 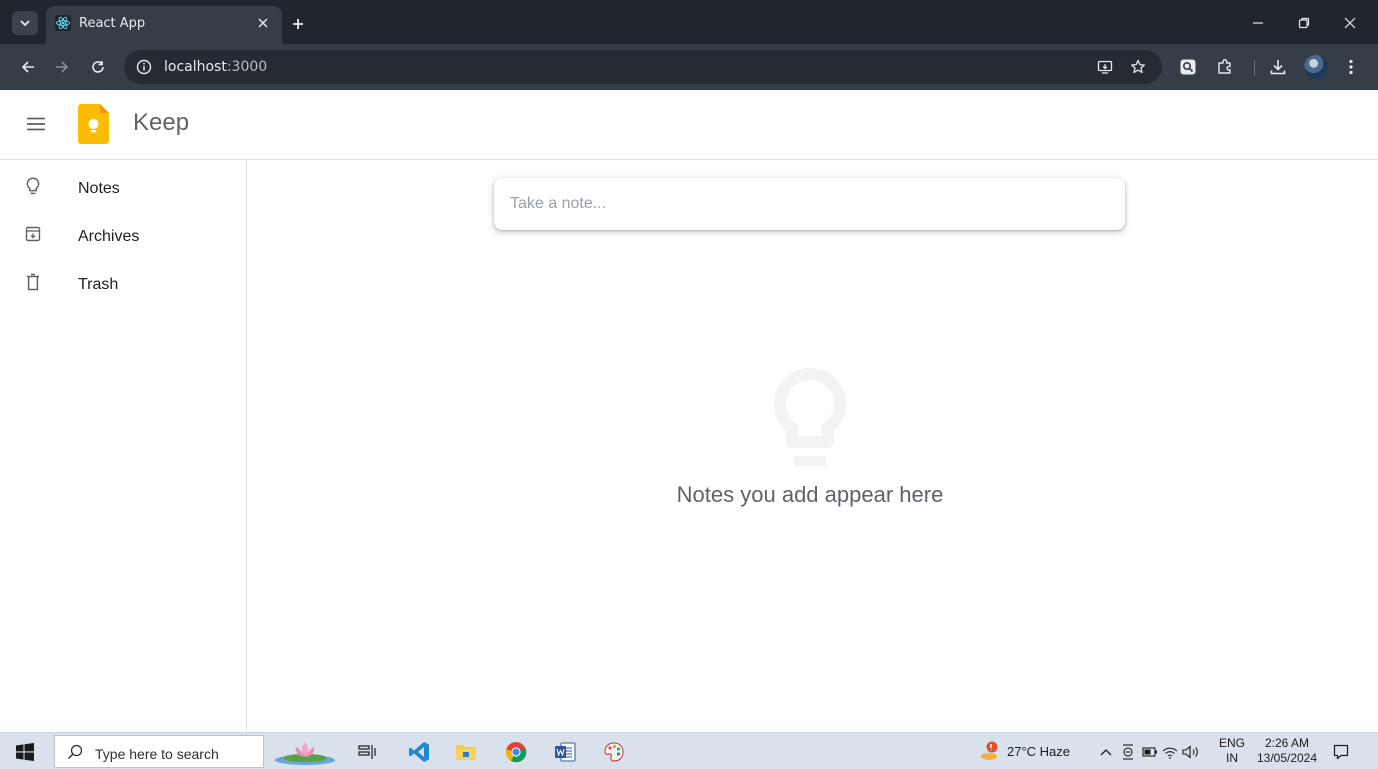 I want to click on clock: 2:26 AM 13/05/2024, so click(x=1287, y=751).